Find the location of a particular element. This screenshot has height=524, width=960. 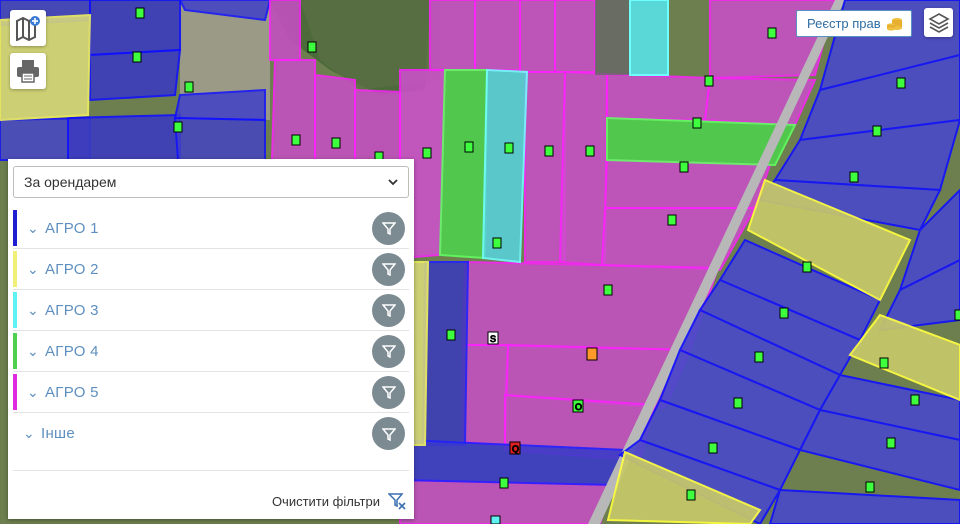

group-label: АГРО 3 is located at coordinates (72, 310).